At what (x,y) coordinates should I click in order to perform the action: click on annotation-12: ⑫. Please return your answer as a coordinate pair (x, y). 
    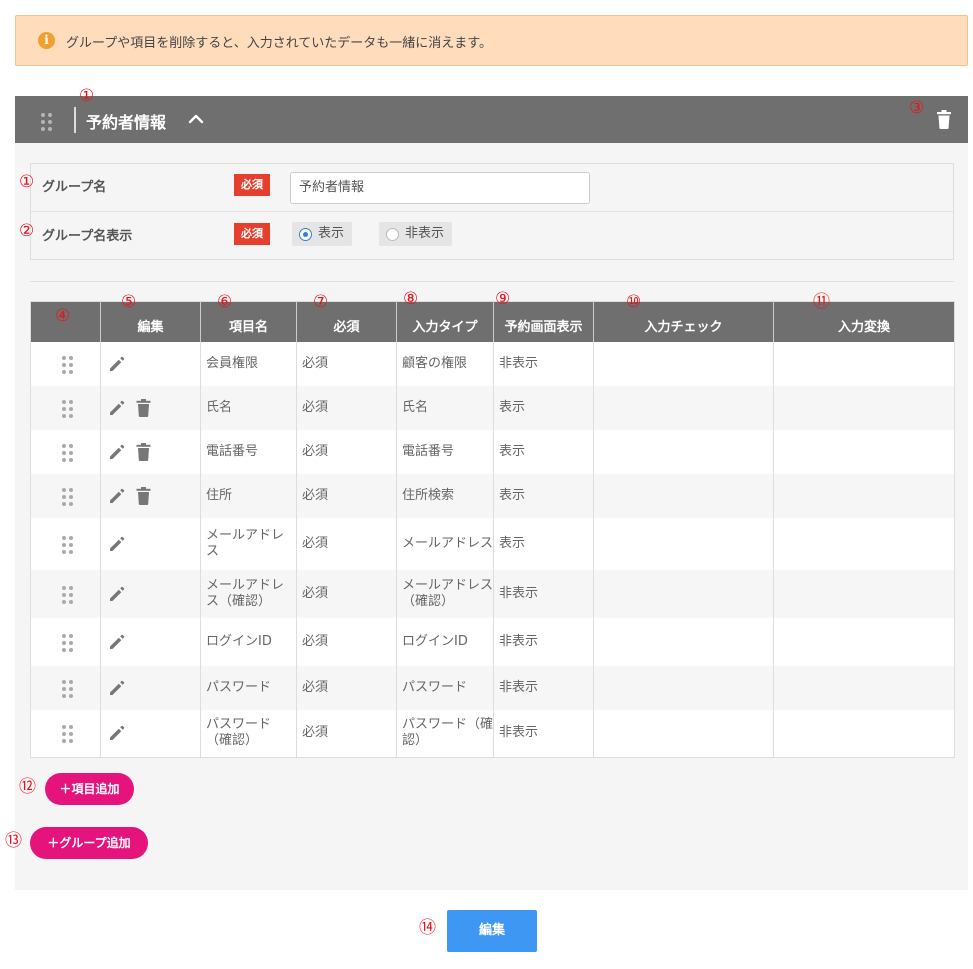
    Looking at the image, I should click on (27, 787).